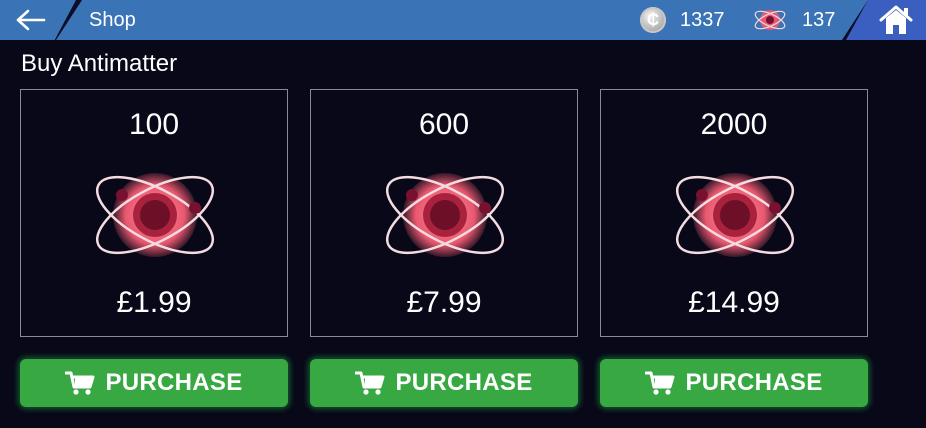  Describe the element at coordinates (154, 124) in the screenshot. I see `offer-amount: 100` at that location.